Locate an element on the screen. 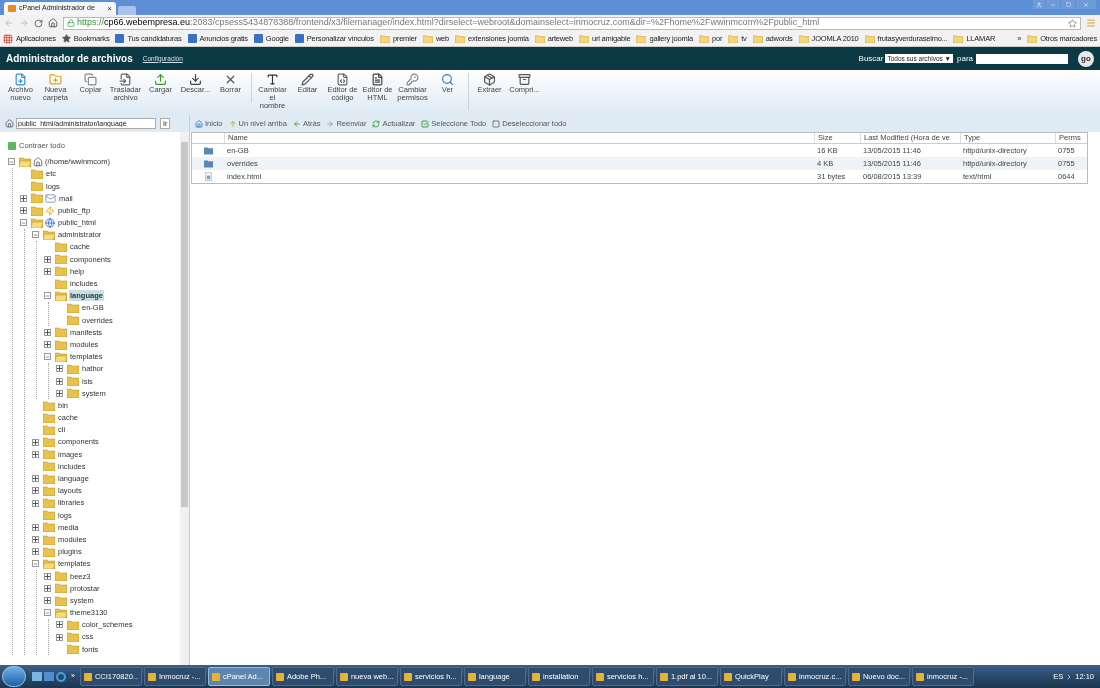 Image resolution: width=1100 pixels, height=688 pixels. bookmark-star-icon is located at coordinates (1072, 23).